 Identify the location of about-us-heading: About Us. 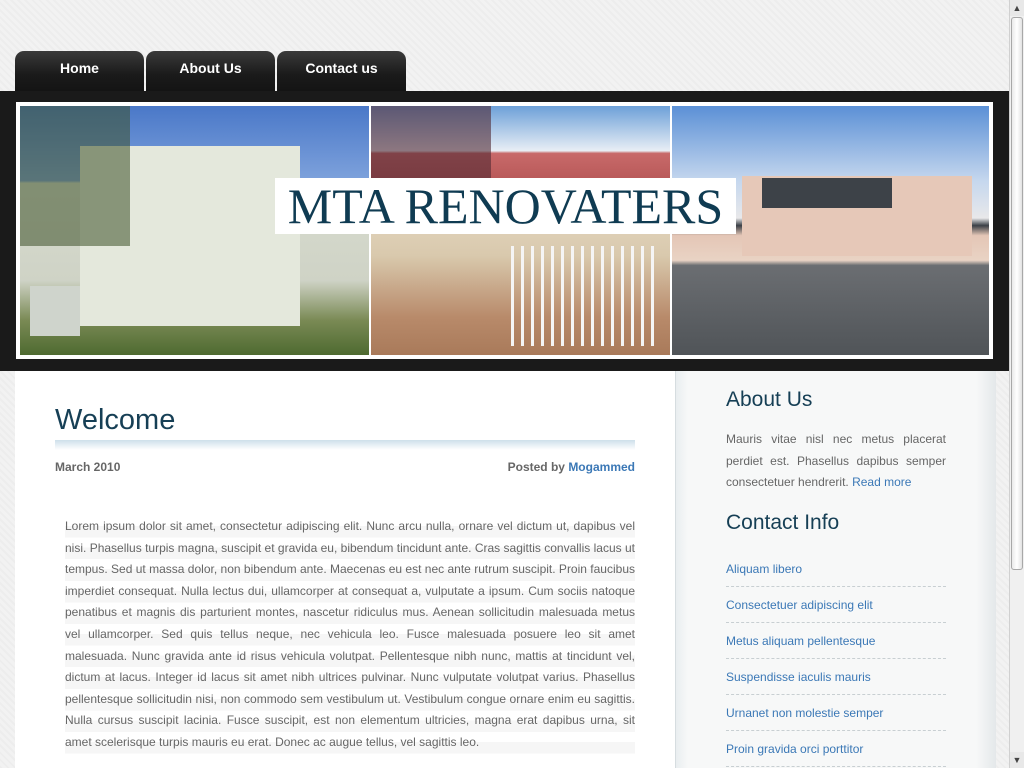
(769, 399).